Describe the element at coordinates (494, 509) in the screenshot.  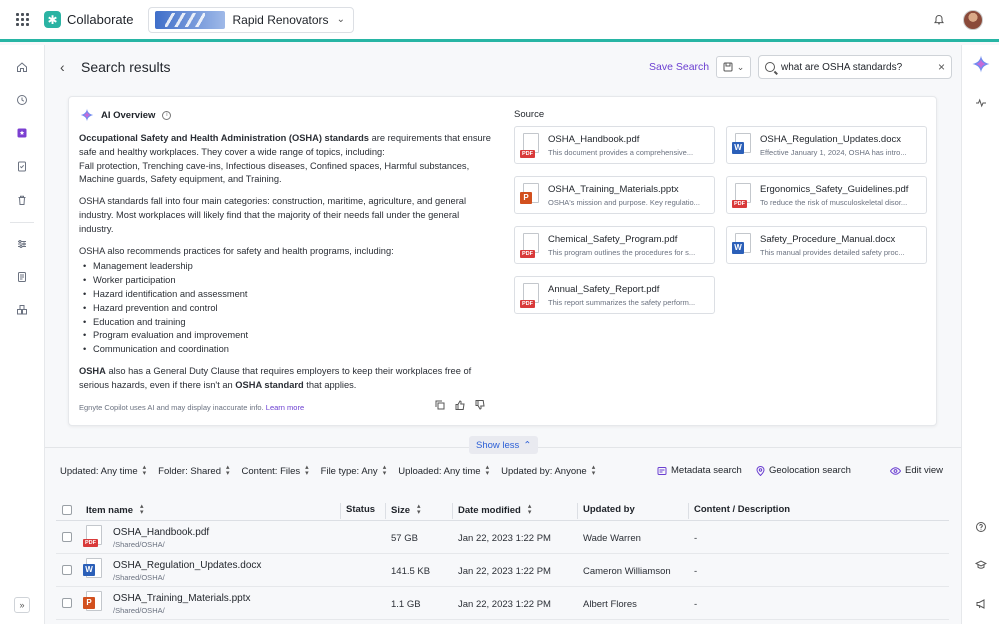
I see `column-date-modified: Date modified ▴ ▾` at that location.